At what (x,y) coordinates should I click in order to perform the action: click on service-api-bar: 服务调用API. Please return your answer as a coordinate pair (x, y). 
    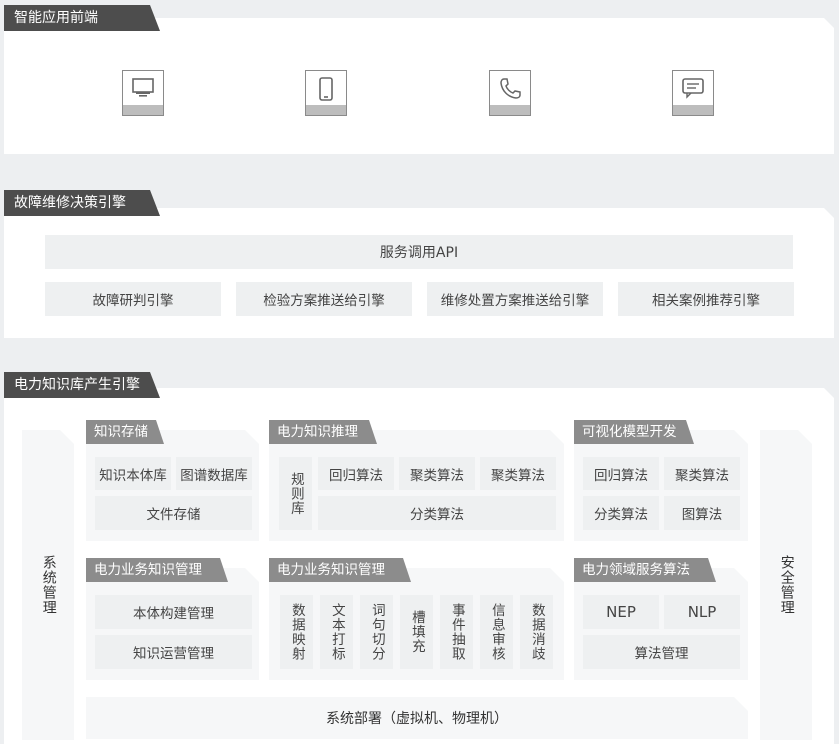
    Looking at the image, I should click on (419, 252).